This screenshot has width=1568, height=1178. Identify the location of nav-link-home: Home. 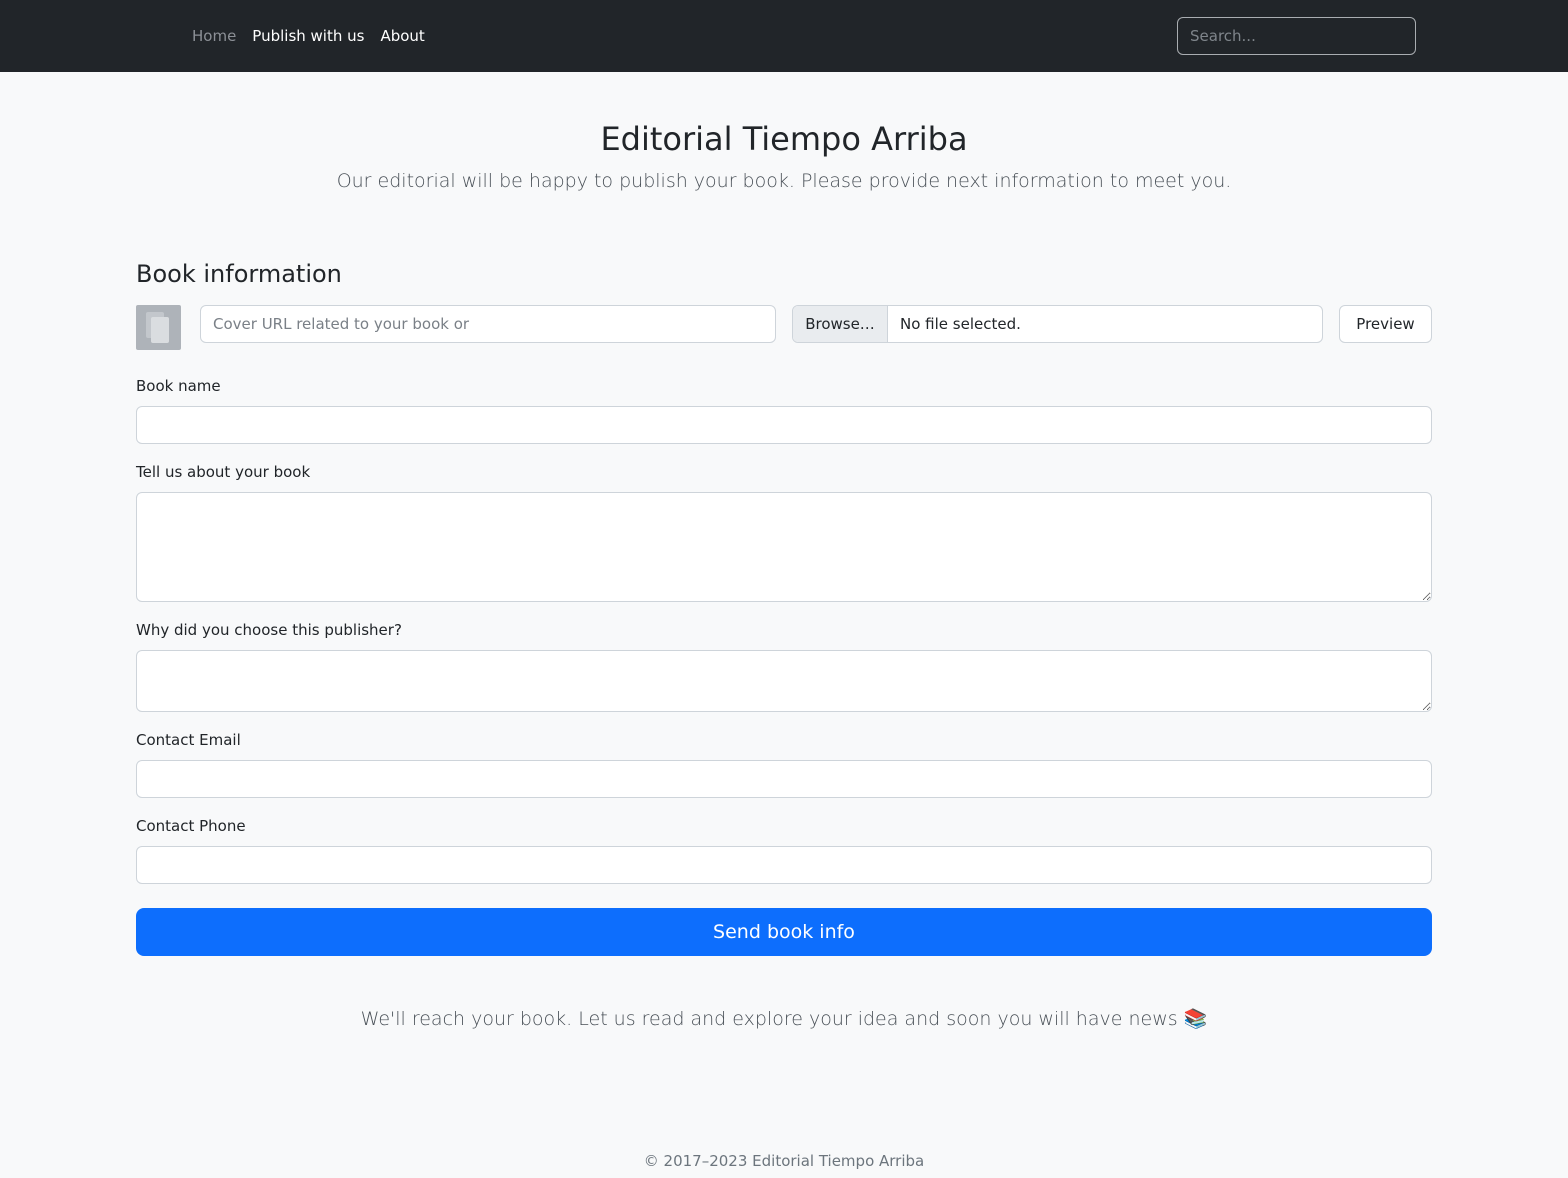
(214, 36).